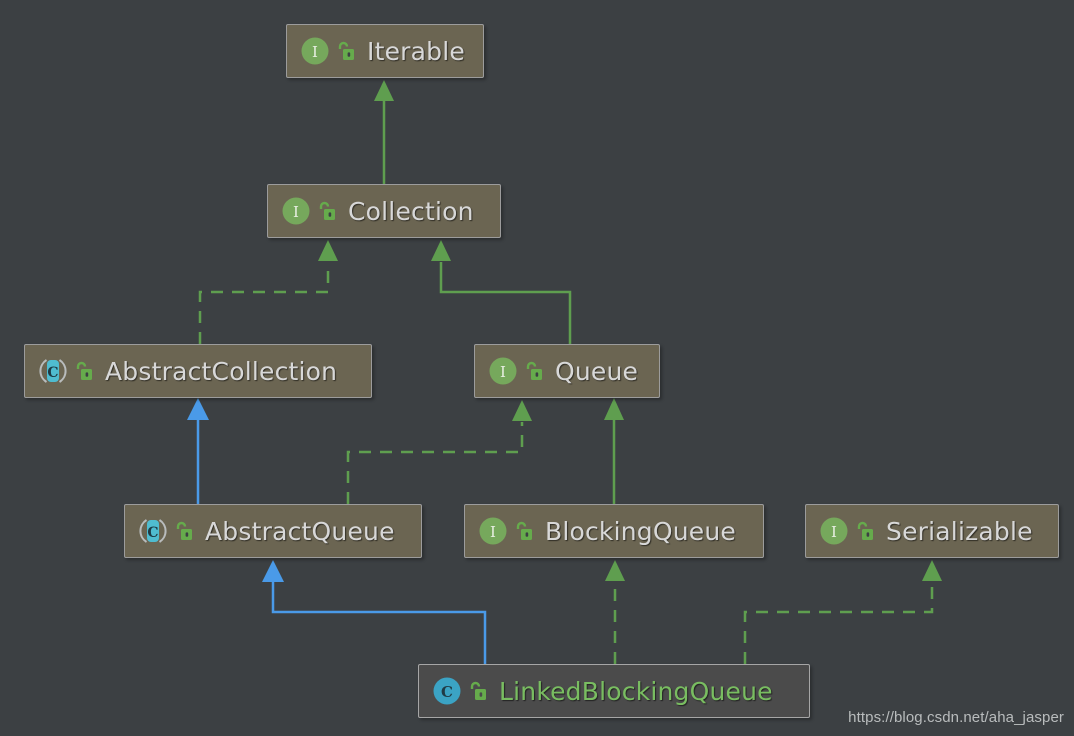  I want to click on node-serializable: I Serializable, so click(932, 531).